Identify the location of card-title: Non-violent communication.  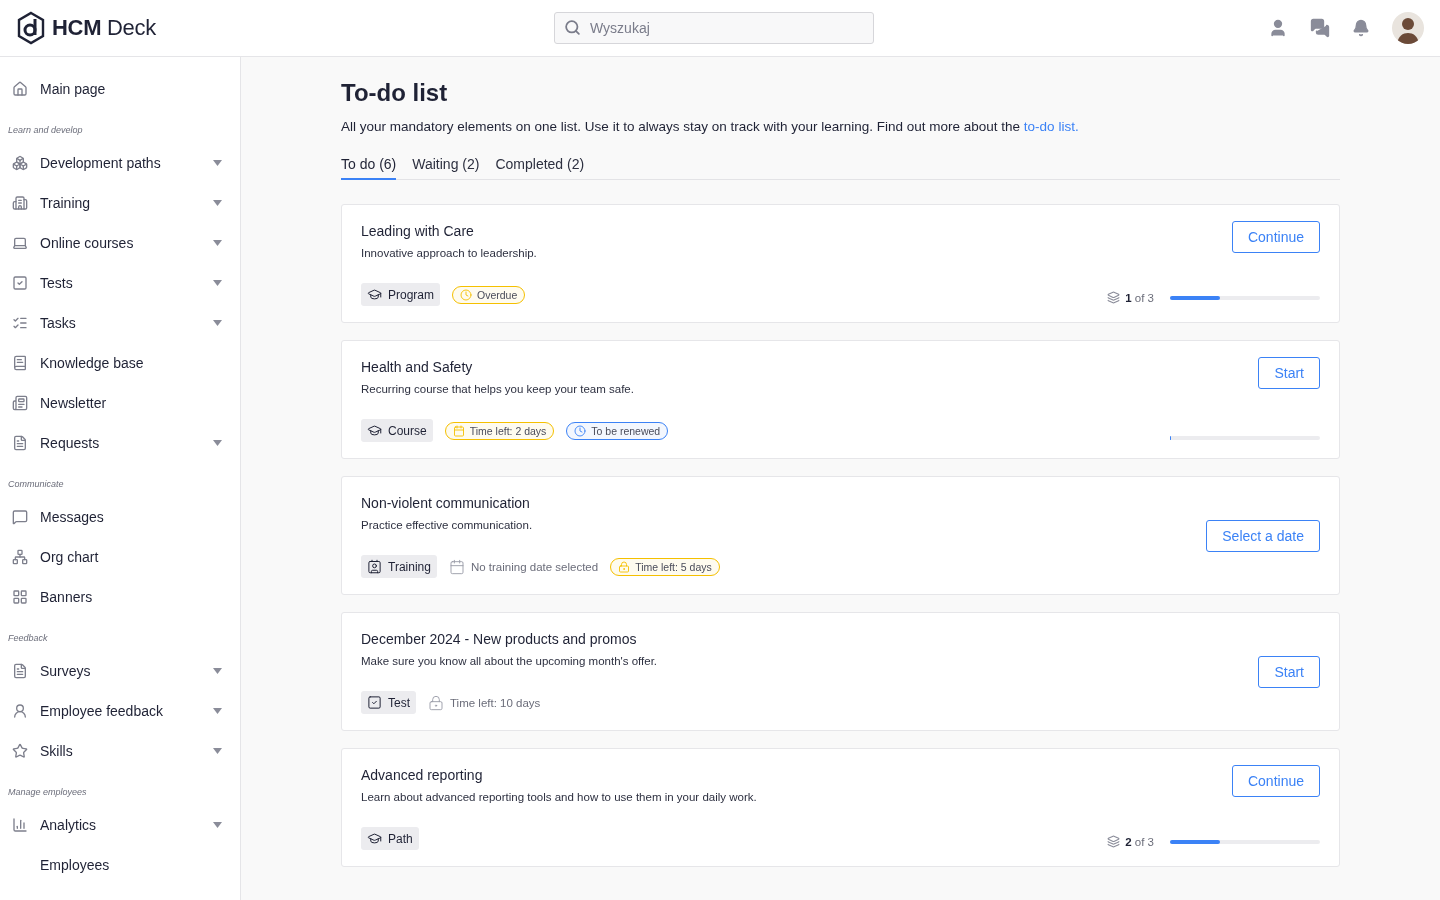
(446, 503).